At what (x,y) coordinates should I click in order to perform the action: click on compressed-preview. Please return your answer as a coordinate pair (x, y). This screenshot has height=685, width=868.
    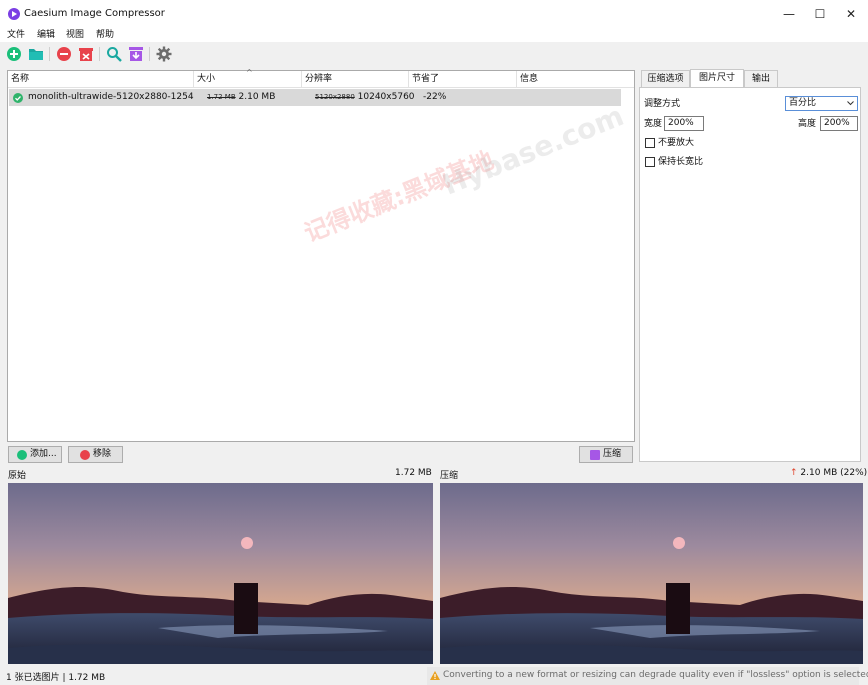
    Looking at the image, I should click on (651, 573).